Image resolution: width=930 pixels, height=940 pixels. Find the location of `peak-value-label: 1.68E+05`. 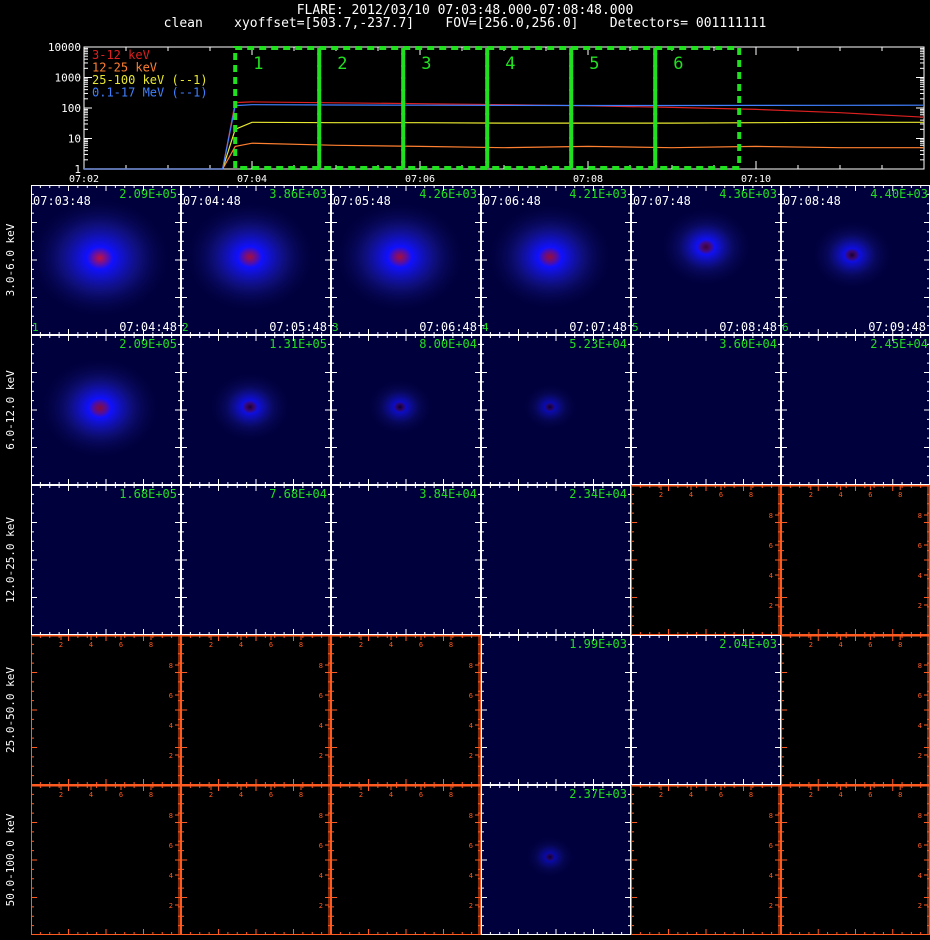

peak-value-label: 1.68E+05 is located at coordinates (148, 494).